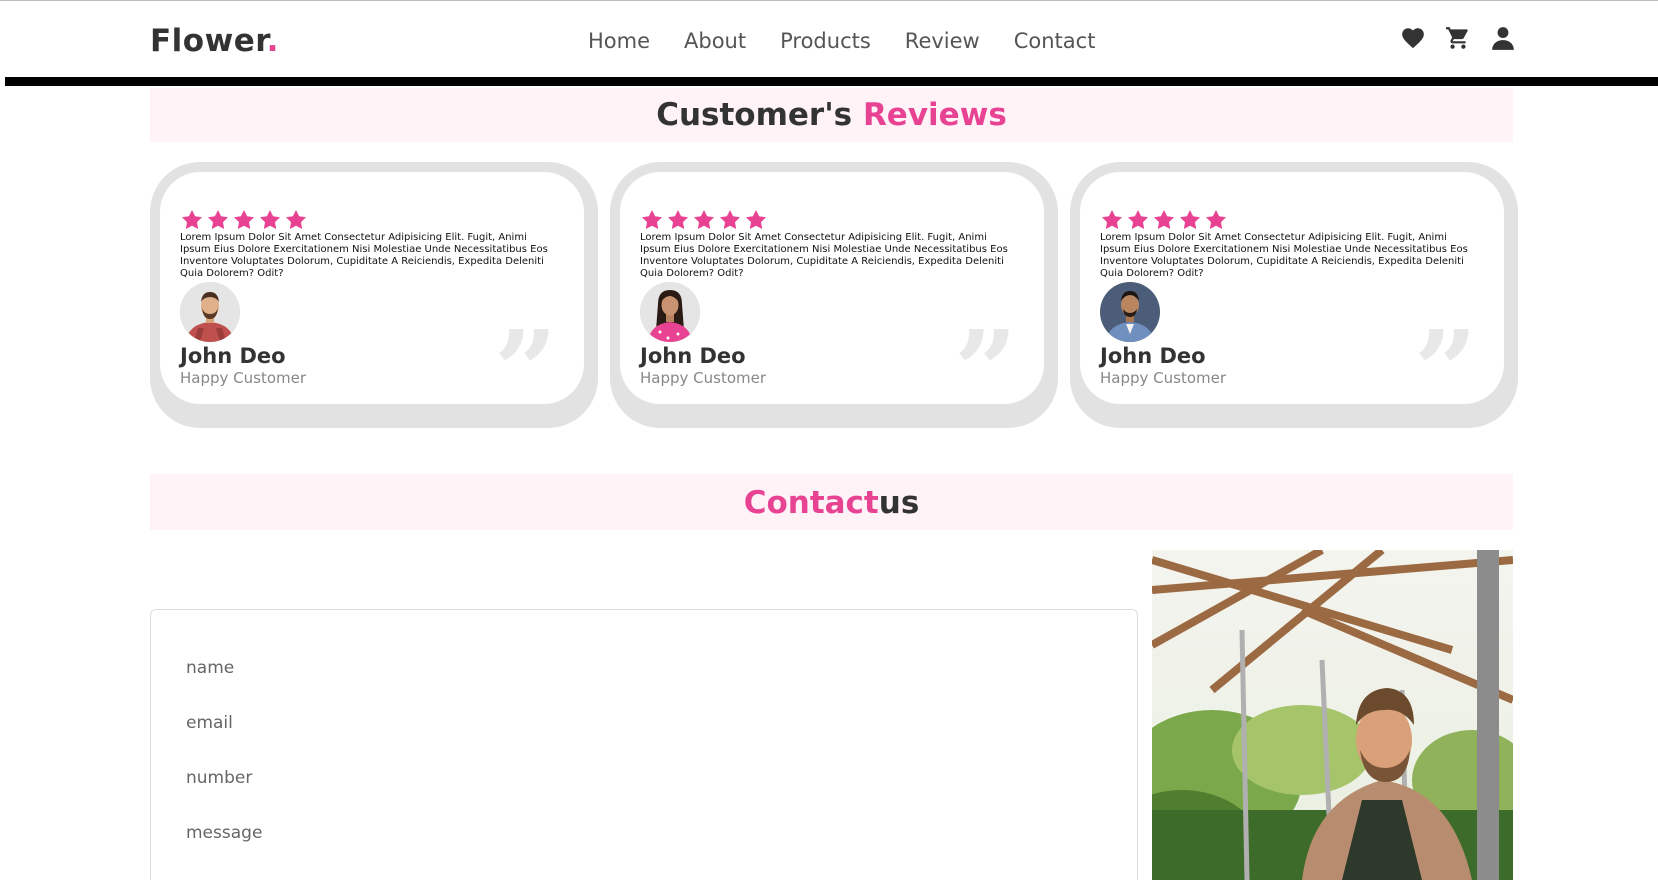 This screenshot has height=880, width=1658. I want to click on main-nav: Home About Products Review Contact, so click(858, 41).